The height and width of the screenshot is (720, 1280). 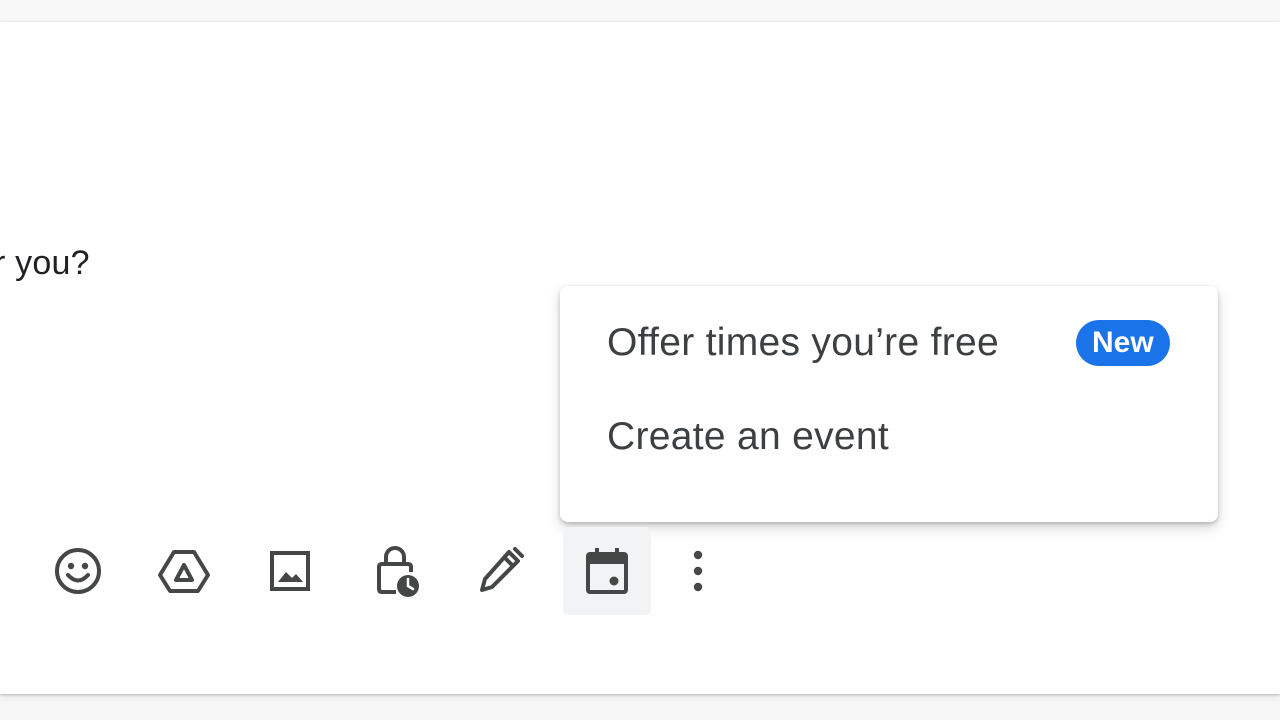 What do you see at coordinates (45, 263) in the screenshot?
I see `message-body-text: r you?` at bounding box center [45, 263].